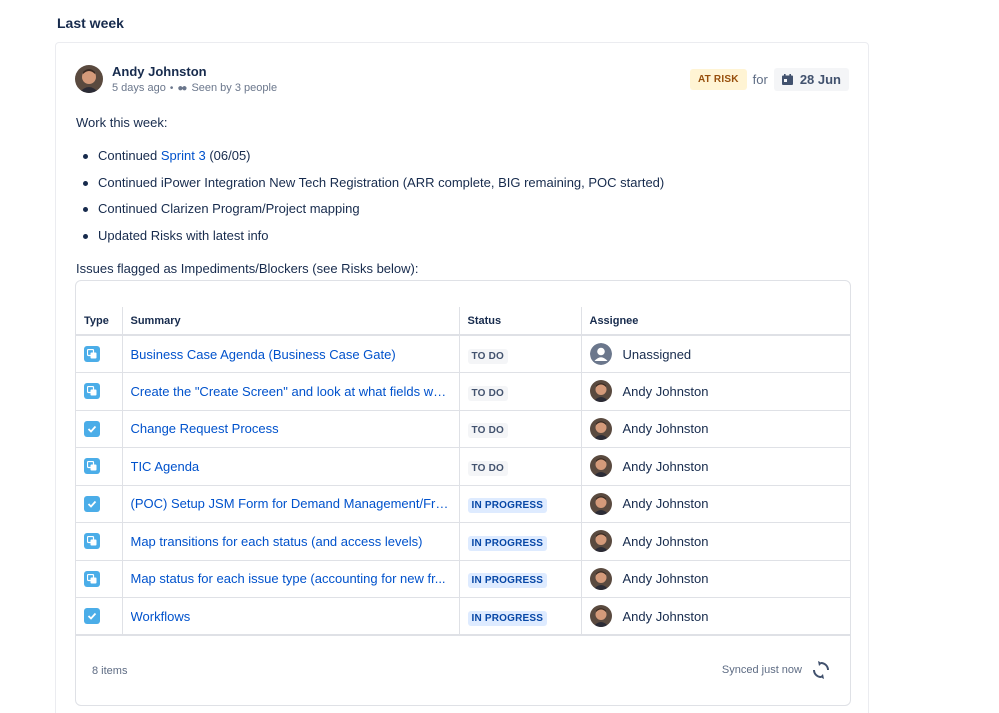 The width and height of the screenshot is (999, 713). Describe the element at coordinates (90, 23) in the screenshot. I see `section-title: Last week` at that location.